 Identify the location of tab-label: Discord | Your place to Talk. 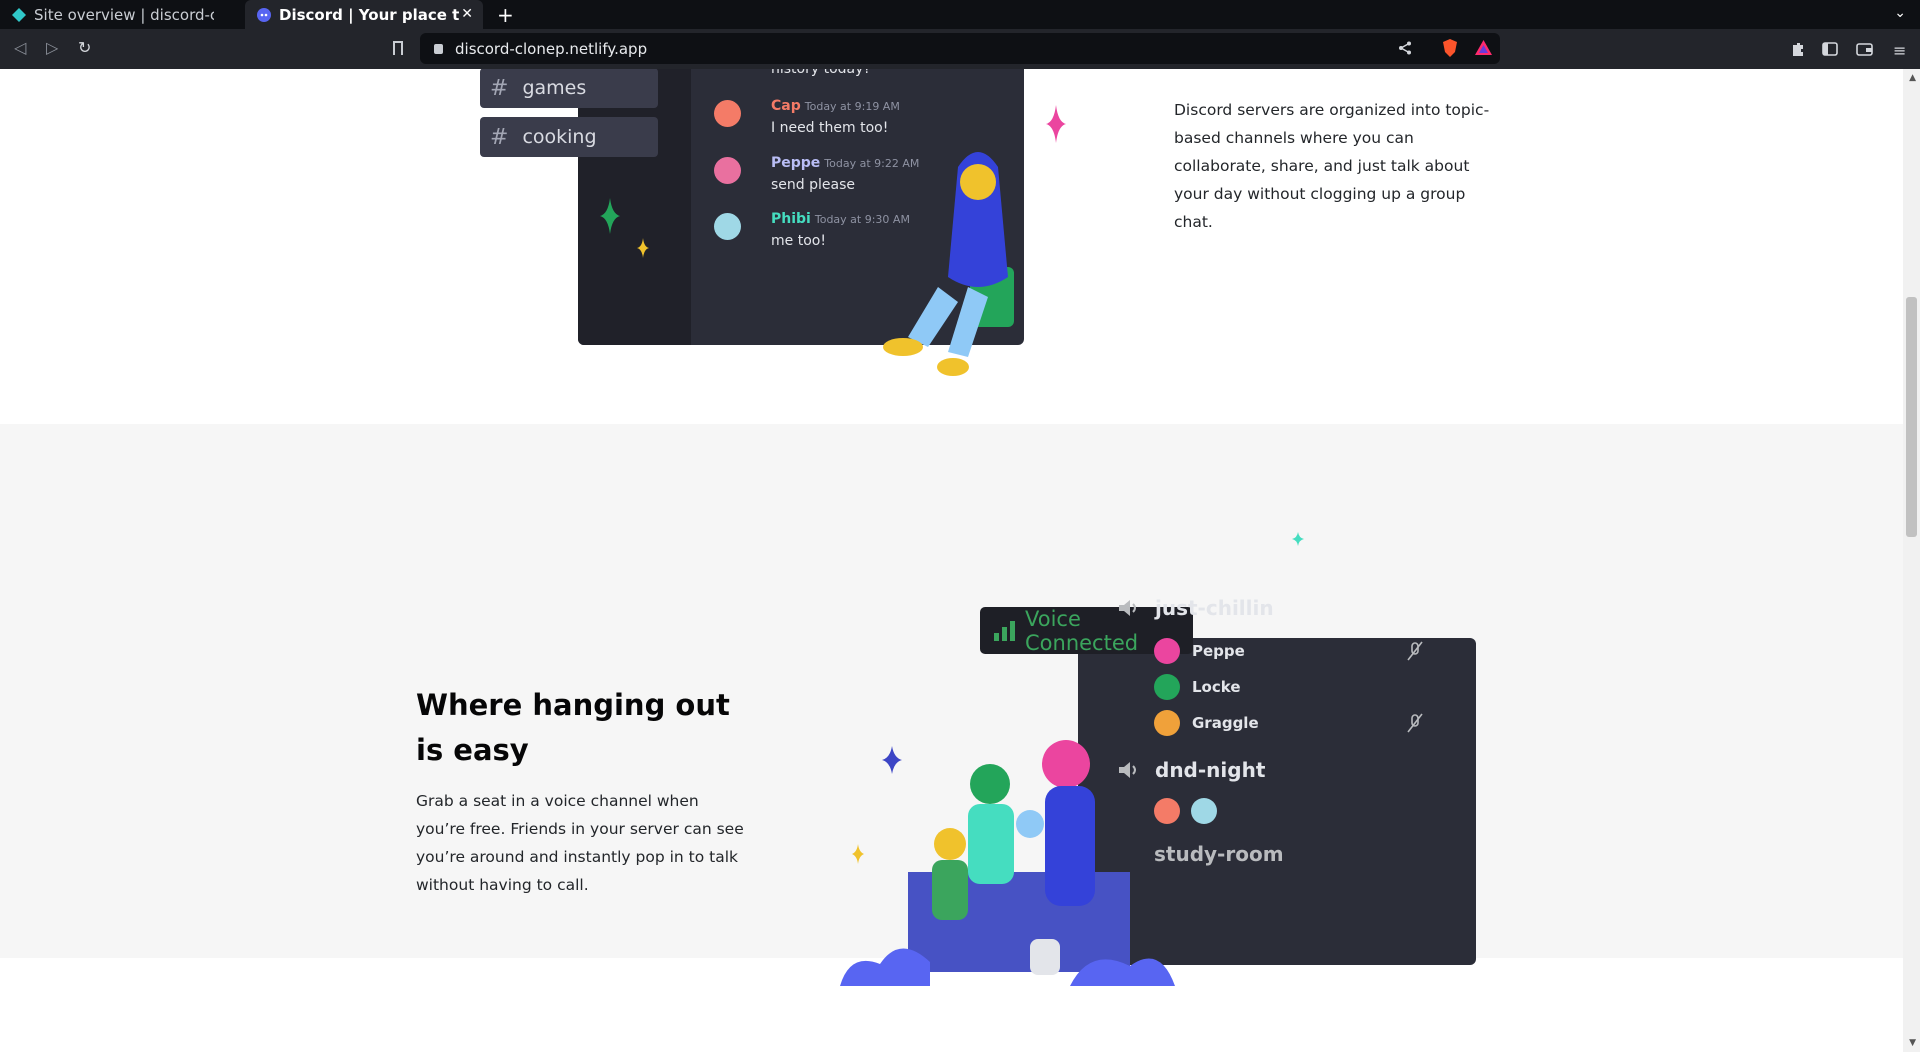
(369, 14).